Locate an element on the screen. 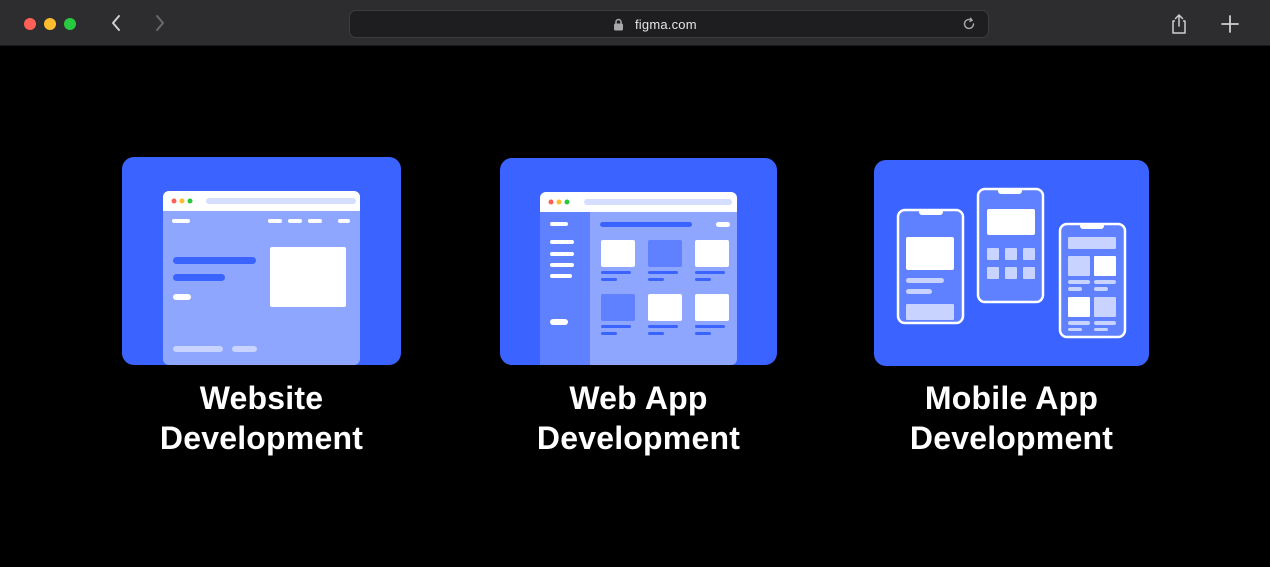 This screenshot has width=1270, height=567. mobile-app-illustration is located at coordinates (1011, 263).